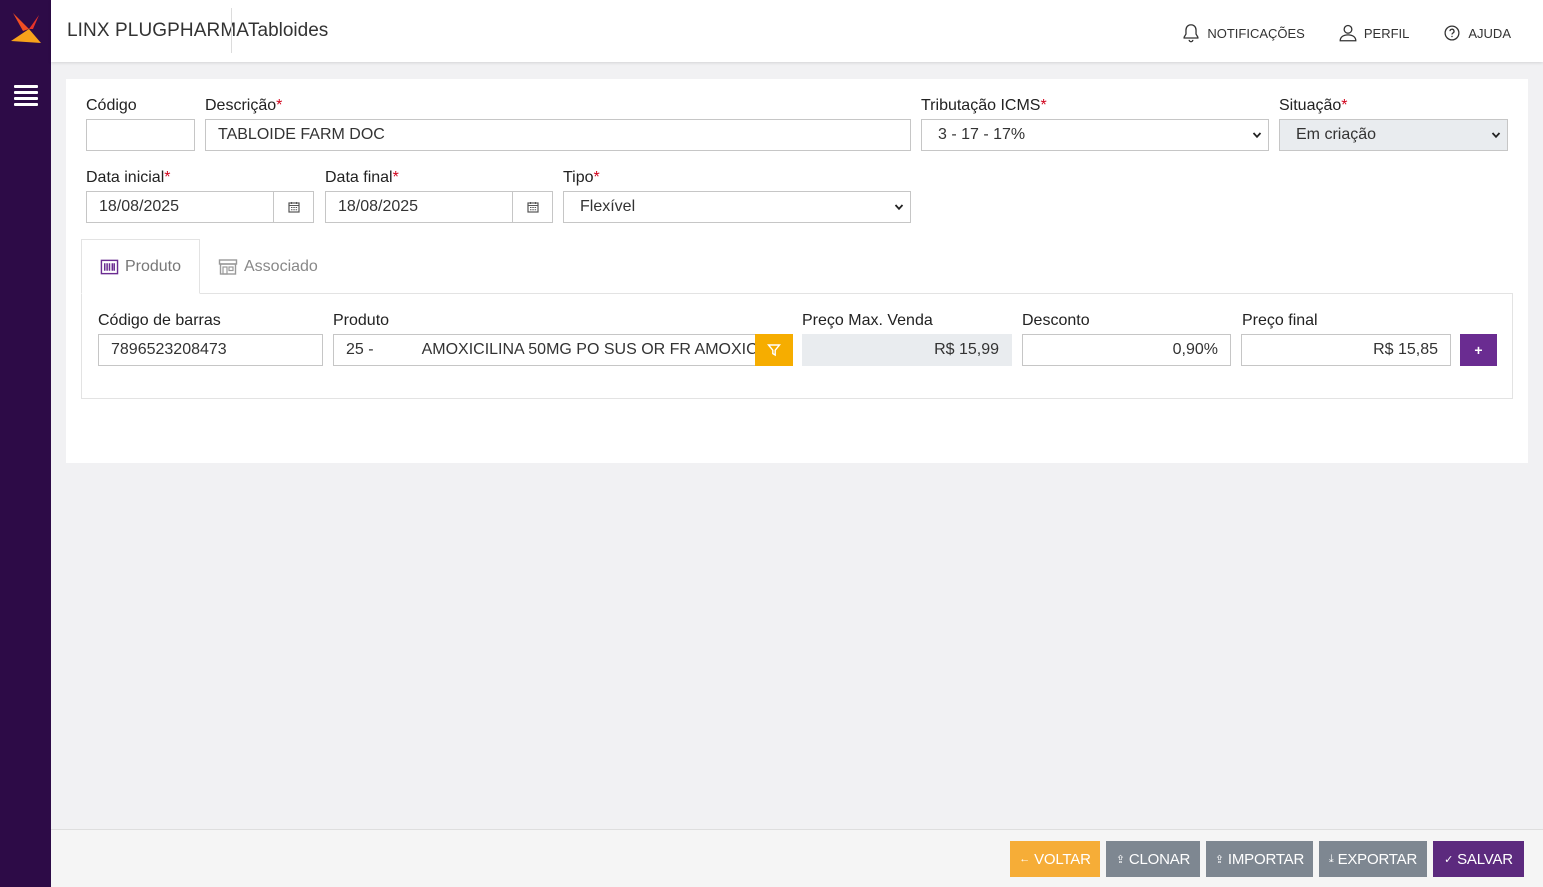 The width and height of the screenshot is (1543, 887). I want to click on help-link: AJUDA, so click(1476, 32).